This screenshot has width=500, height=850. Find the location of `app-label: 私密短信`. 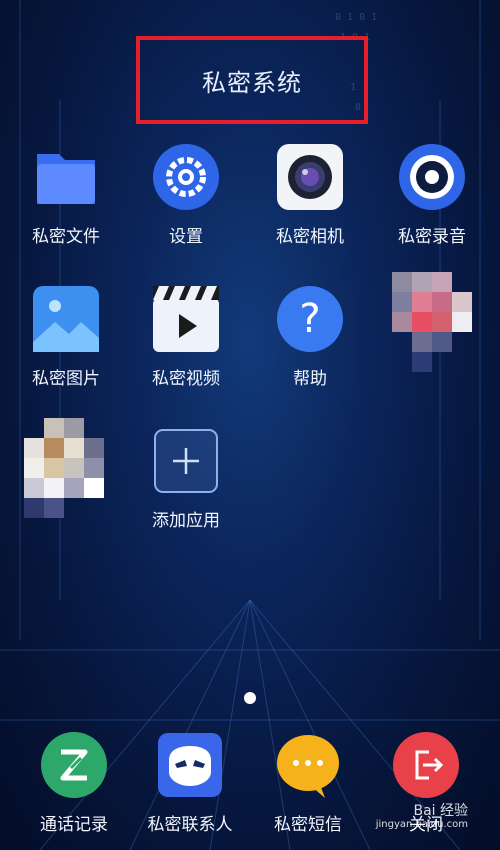

app-label: 私密短信 is located at coordinates (308, 825).